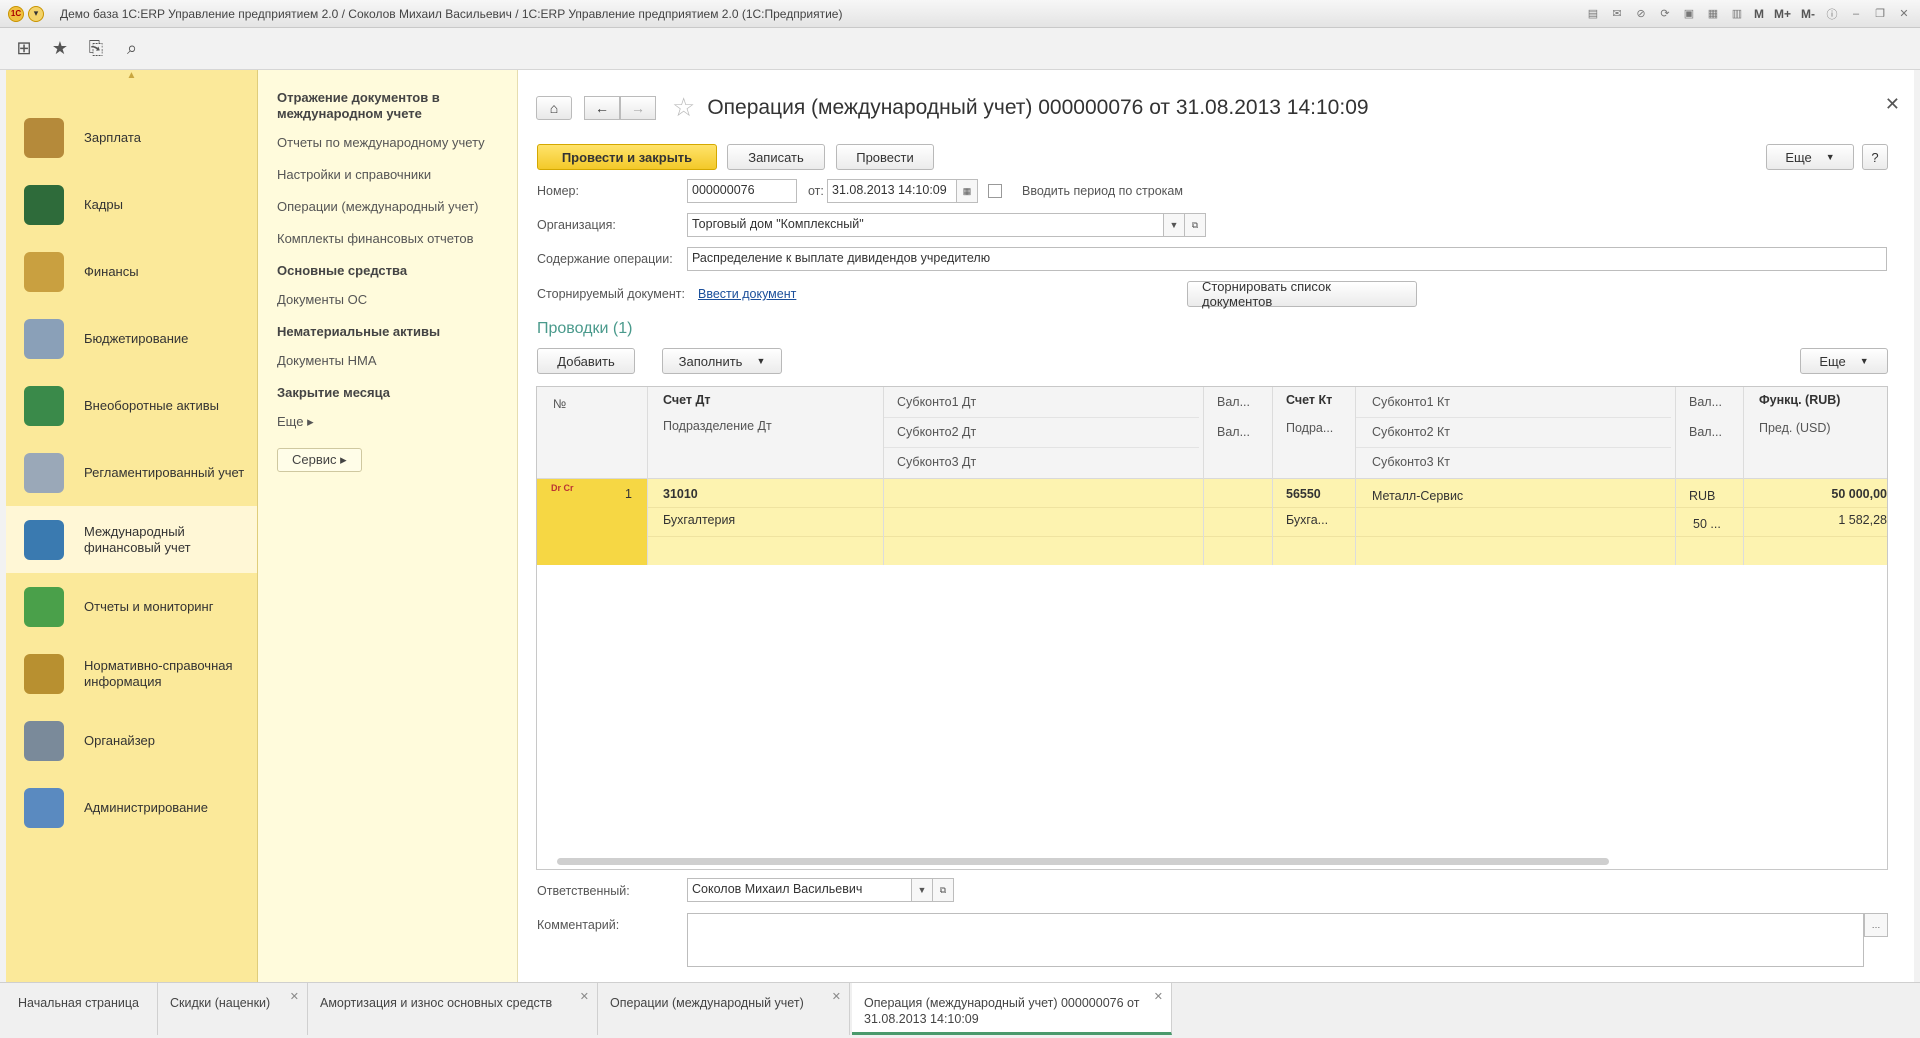 The width and height of the screenshot is (1920, 1038). Describe the element at coordinates (131, 137) in the screenshot. I see `section-item: Зарплата` at that location.